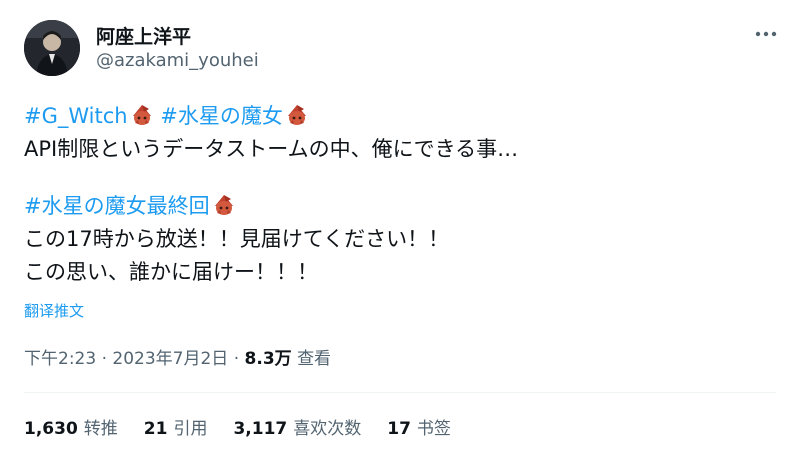 The image size is (800, 455). What do you see at coordinates (394, 206) in the screenshot?
I see `tweet-line: #水星の魔女最終回` at bounding box center [394, 206].